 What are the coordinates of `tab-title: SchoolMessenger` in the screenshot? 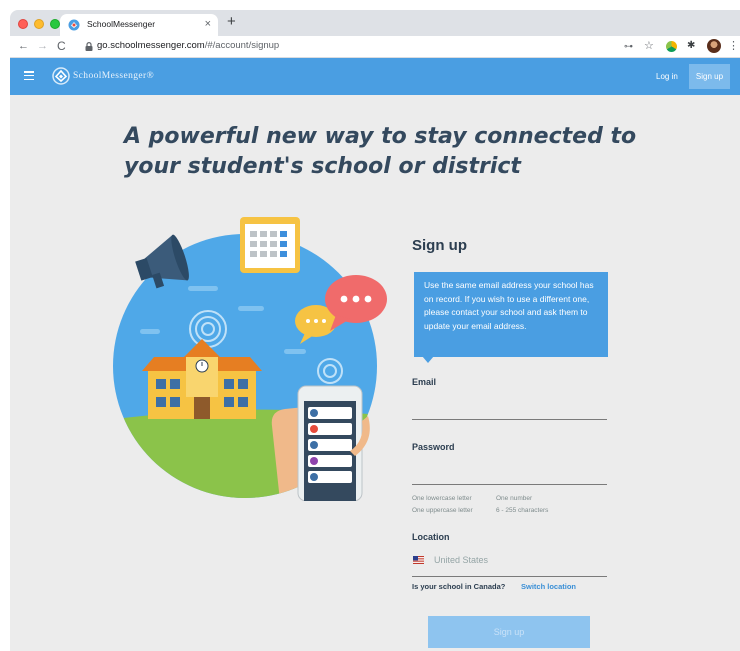 It's located at (121, 24).